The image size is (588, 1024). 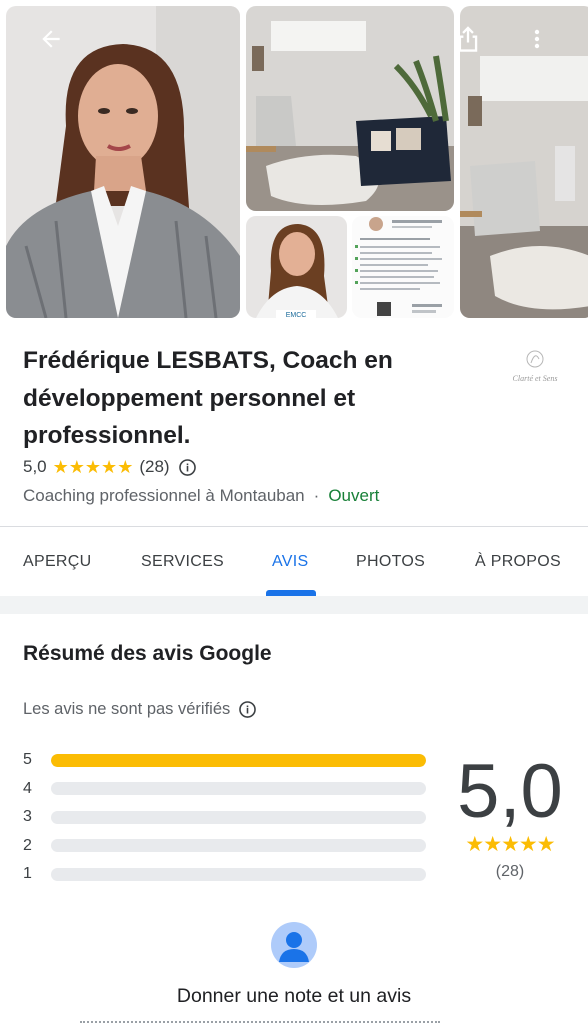 I want to click on total-review-count: (28), so click(x=510, y=871).